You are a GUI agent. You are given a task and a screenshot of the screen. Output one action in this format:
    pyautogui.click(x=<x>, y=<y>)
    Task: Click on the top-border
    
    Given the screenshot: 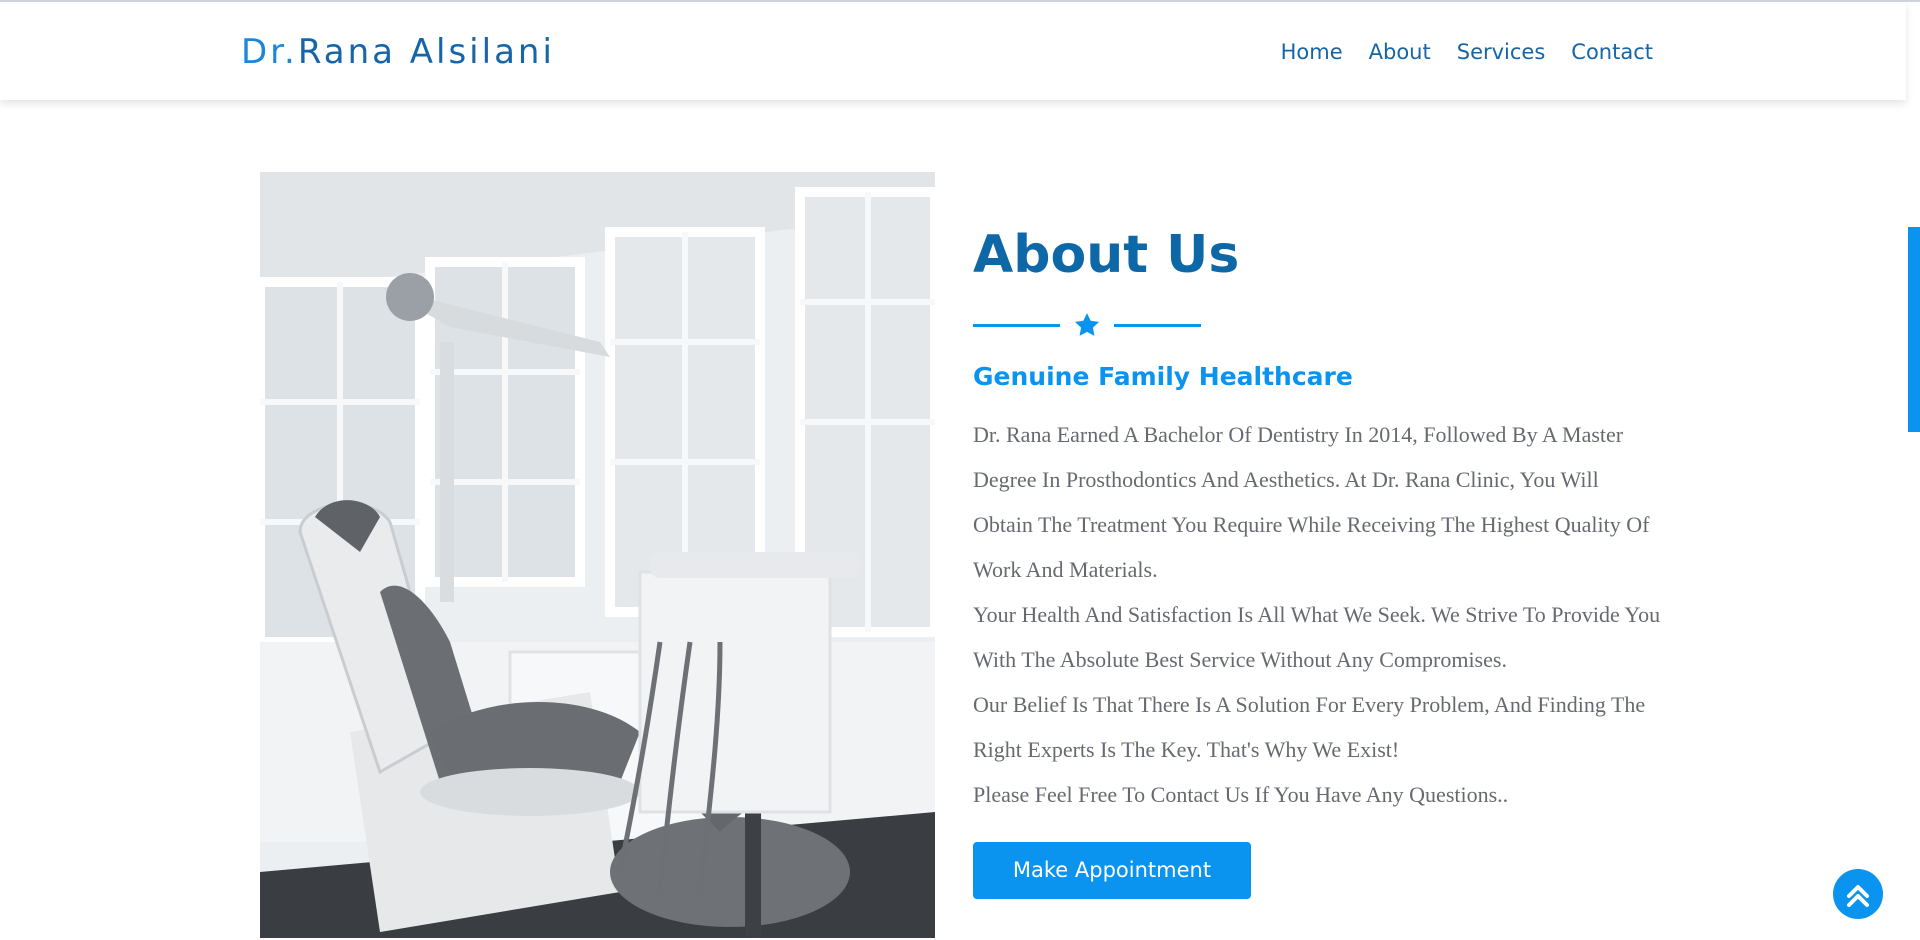 What is the action you would take?
    pyautogui.click(x=960, y=1)
    